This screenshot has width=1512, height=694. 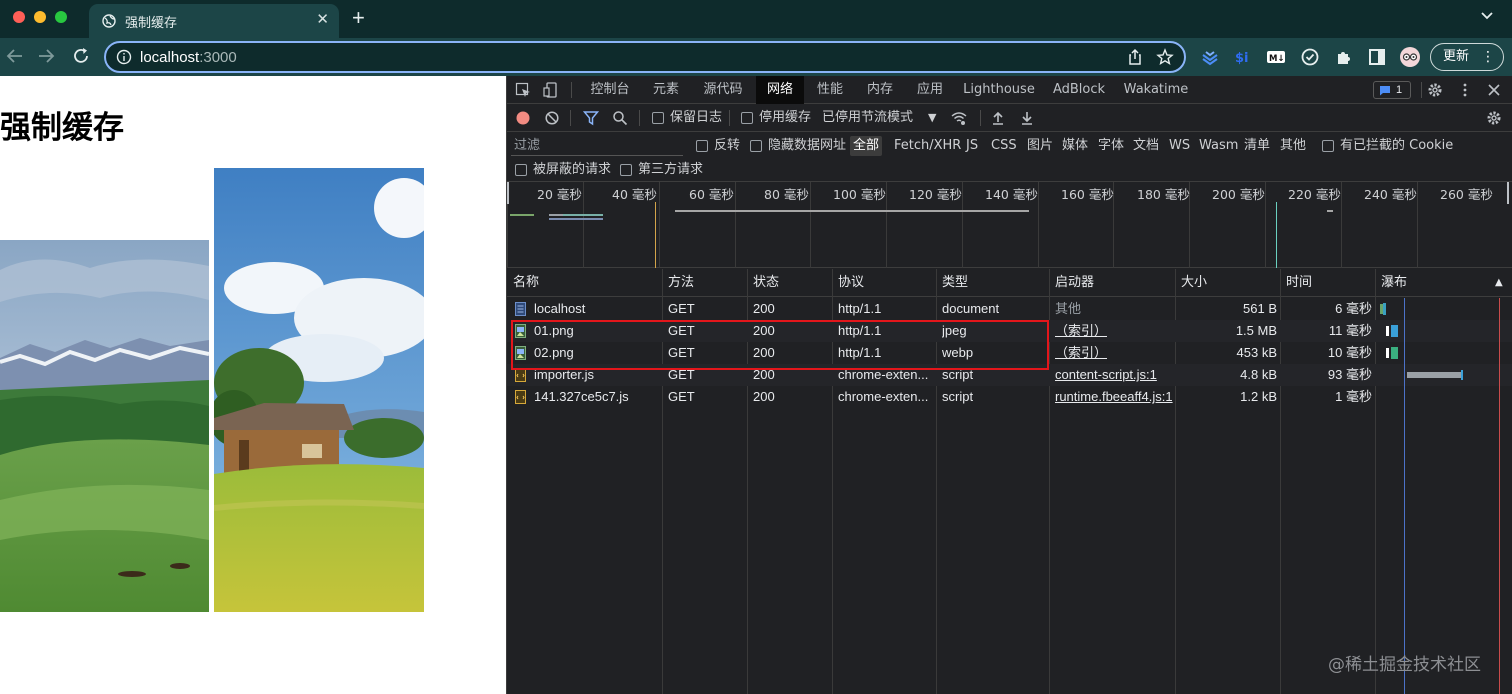 I want to click on tab-separator, so click(x=1421, y=90).